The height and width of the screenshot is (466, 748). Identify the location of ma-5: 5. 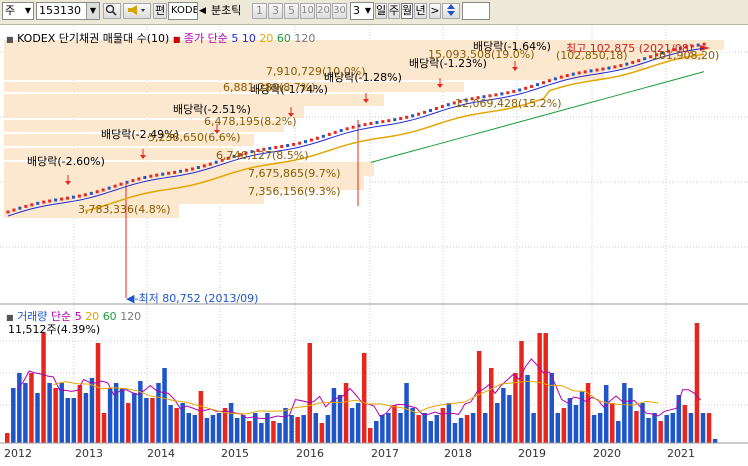
(235, 38).